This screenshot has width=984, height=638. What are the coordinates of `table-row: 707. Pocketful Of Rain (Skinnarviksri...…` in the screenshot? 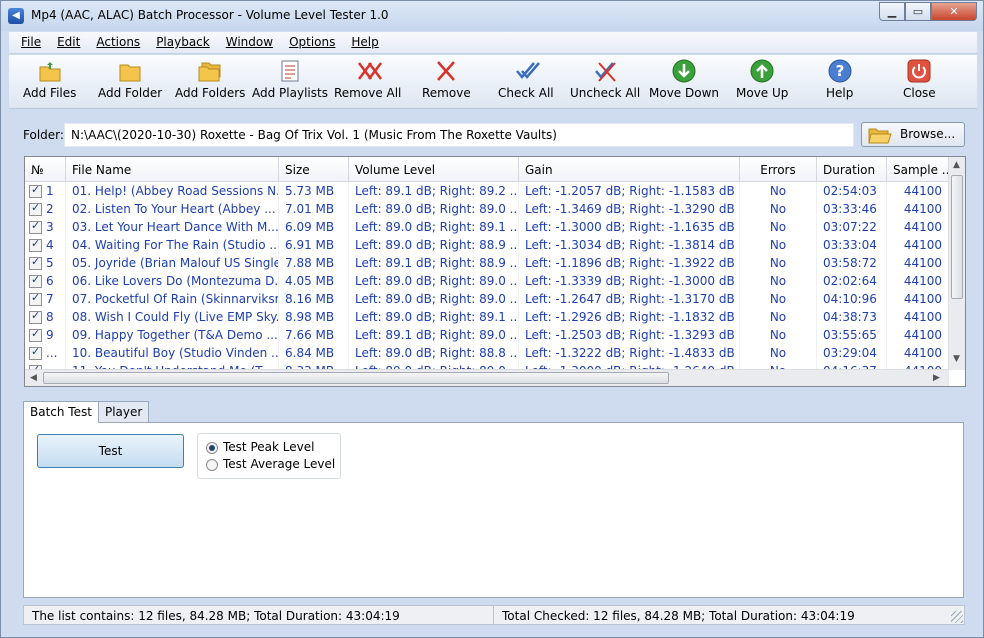 It's located at (487, 299).